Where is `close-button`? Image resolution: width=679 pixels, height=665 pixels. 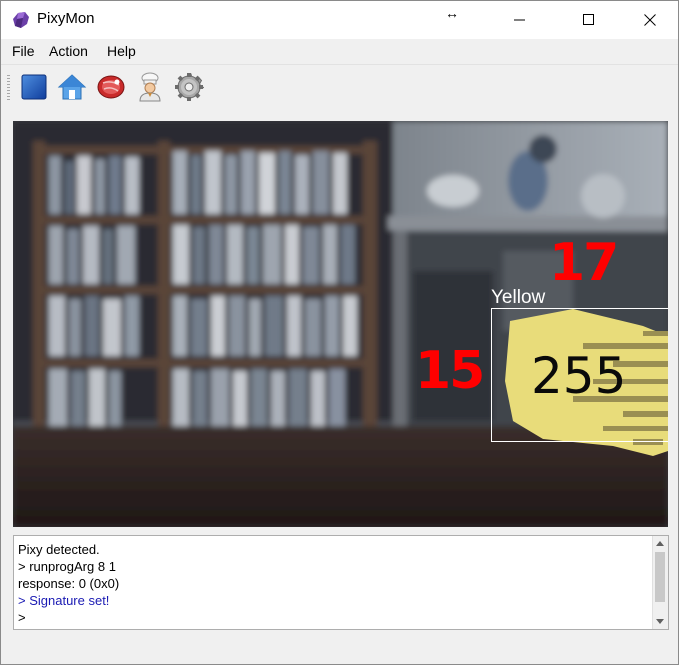
close-button is located at coordinates (650, 20).